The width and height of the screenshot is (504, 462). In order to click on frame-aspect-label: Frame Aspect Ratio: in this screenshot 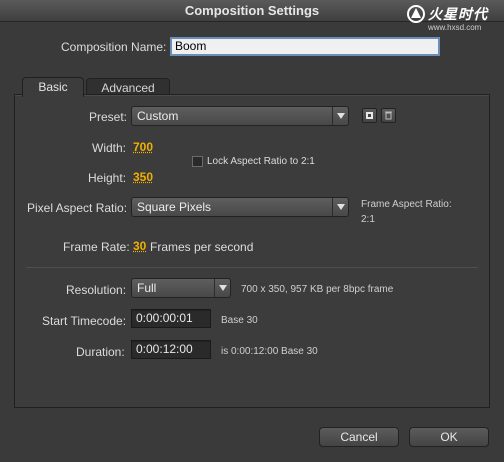, I will do `click(406, 204)`.